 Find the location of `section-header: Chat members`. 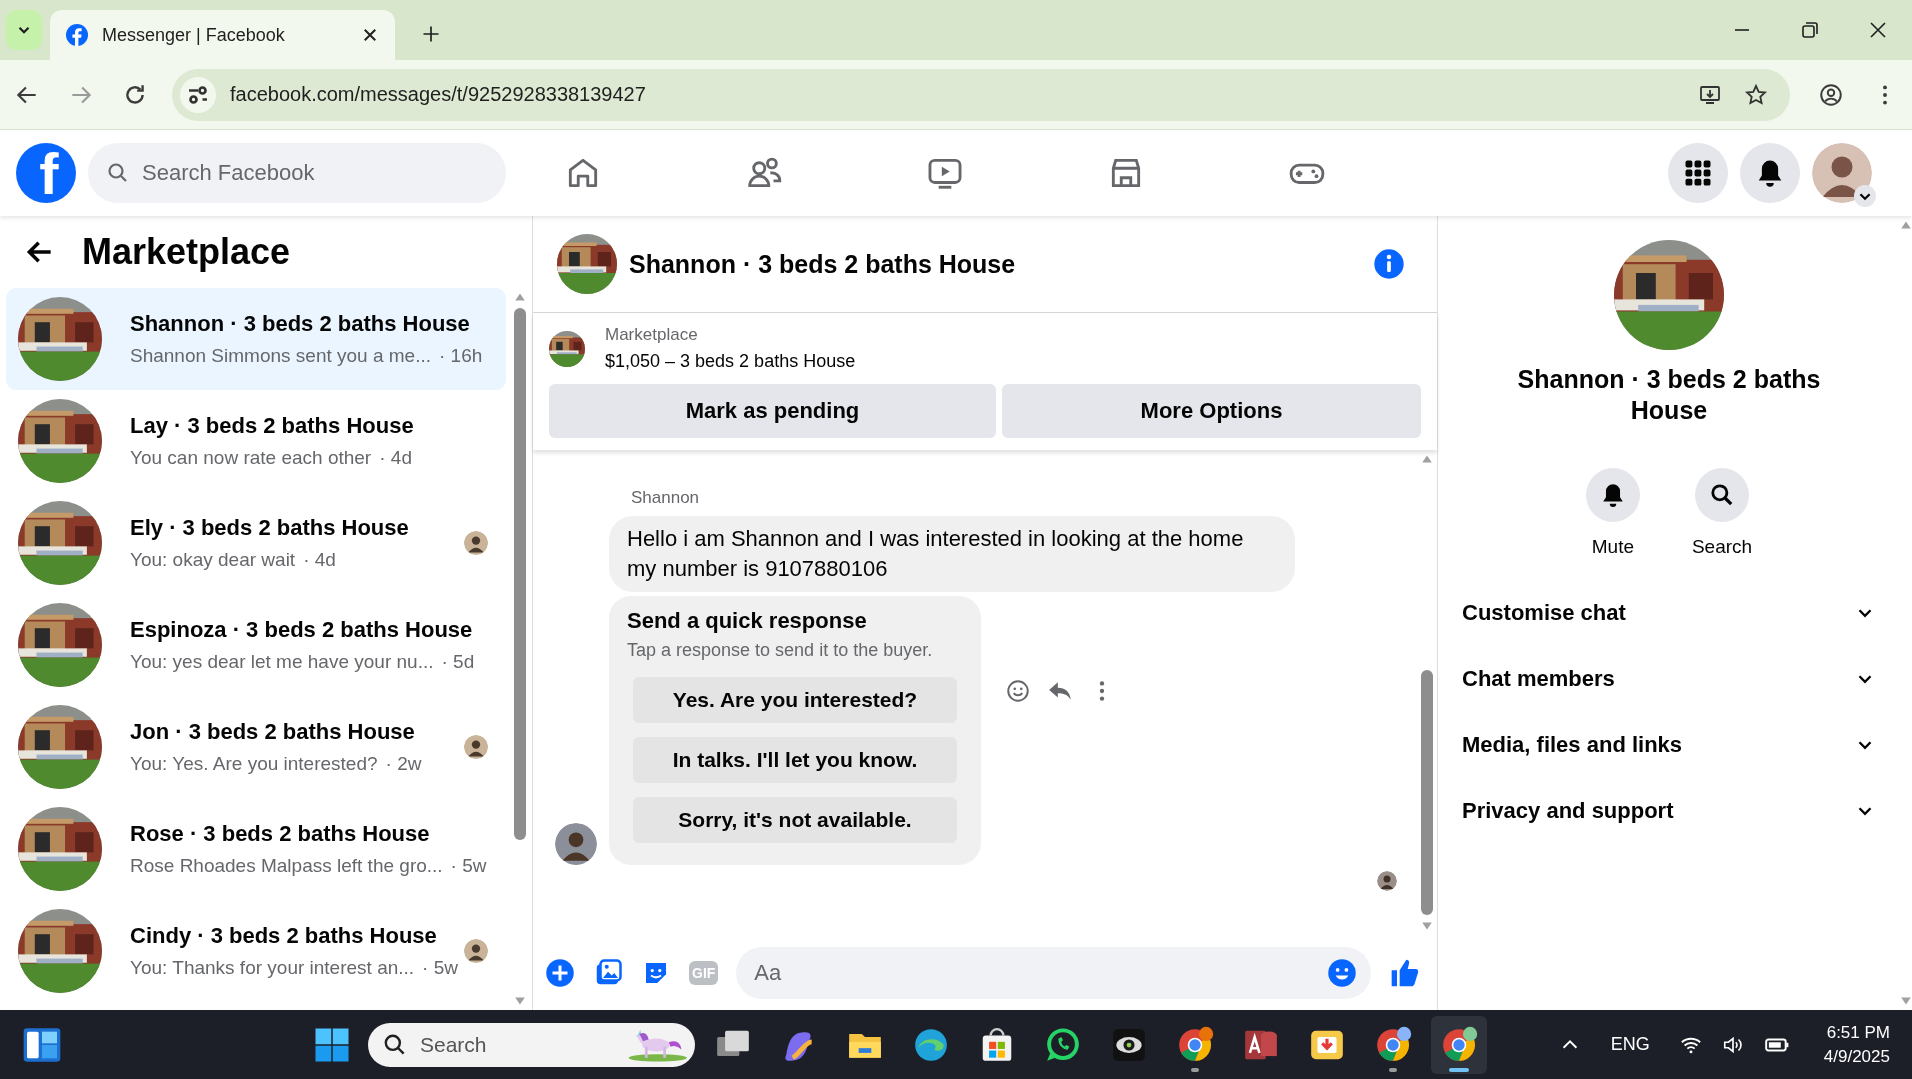

section-header: Chat members is located at coordinates (1669, 679).